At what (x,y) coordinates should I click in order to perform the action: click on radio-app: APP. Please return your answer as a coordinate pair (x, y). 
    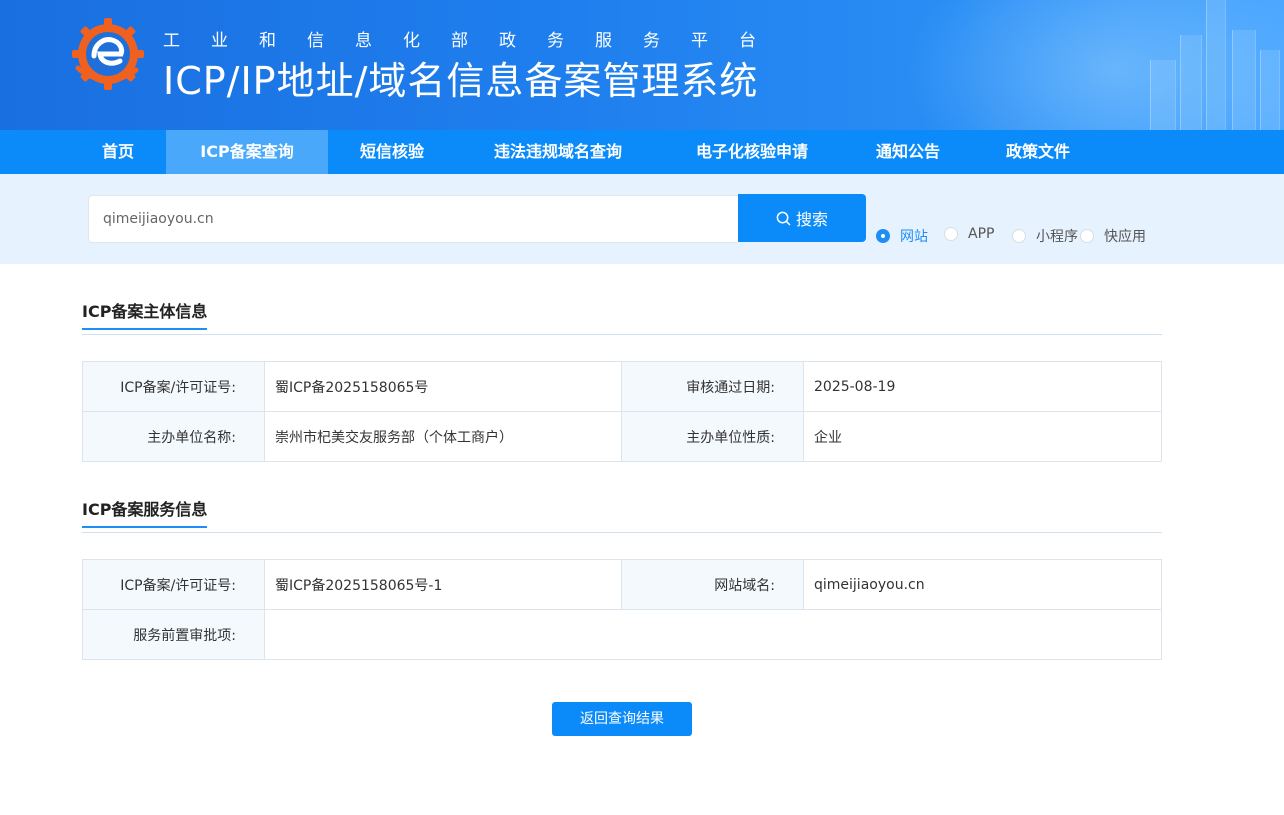
    Looking at the image, I should click on (969, 234).